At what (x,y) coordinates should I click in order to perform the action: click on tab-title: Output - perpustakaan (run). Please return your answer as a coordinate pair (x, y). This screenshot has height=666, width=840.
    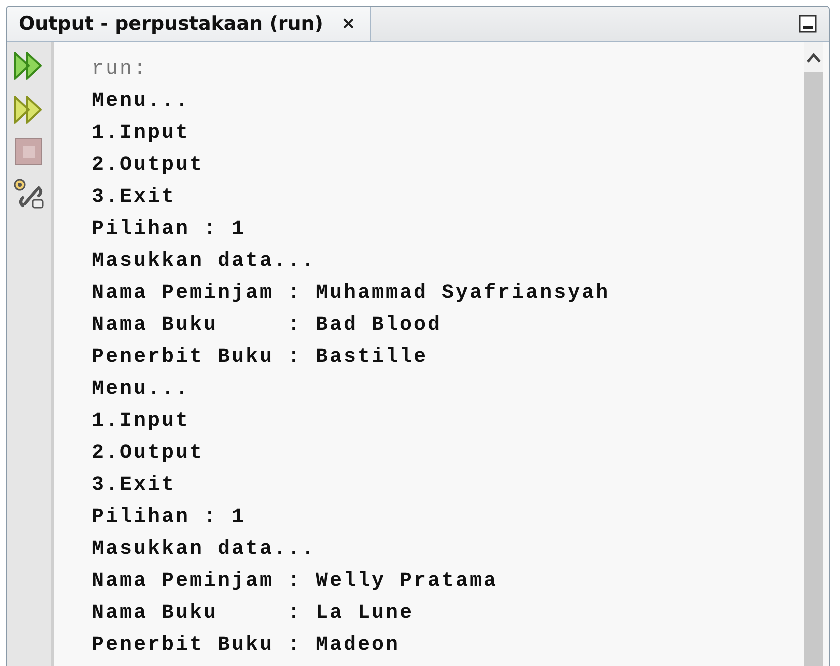
    Looking at the image, I should click on (171, 24).